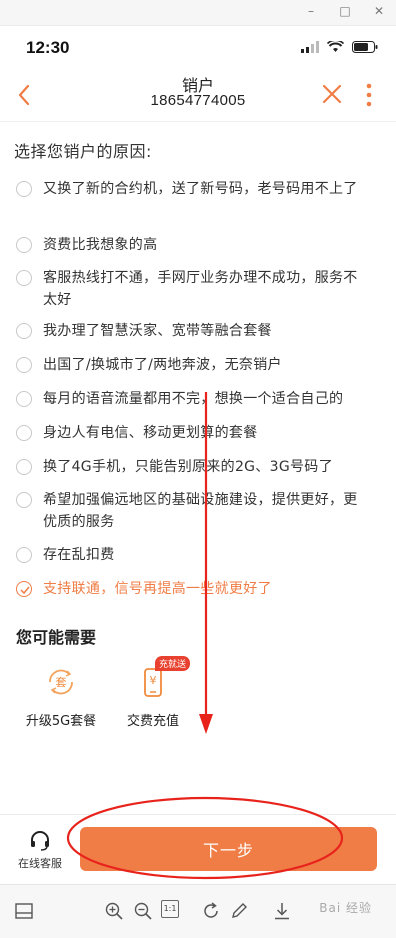 Image resolution: width=396 pixels, height=938 pixels. What do you see at coordinates (211, 911) in the screenshot?
I see `rotate-icon` at bounding box center [211, 911].